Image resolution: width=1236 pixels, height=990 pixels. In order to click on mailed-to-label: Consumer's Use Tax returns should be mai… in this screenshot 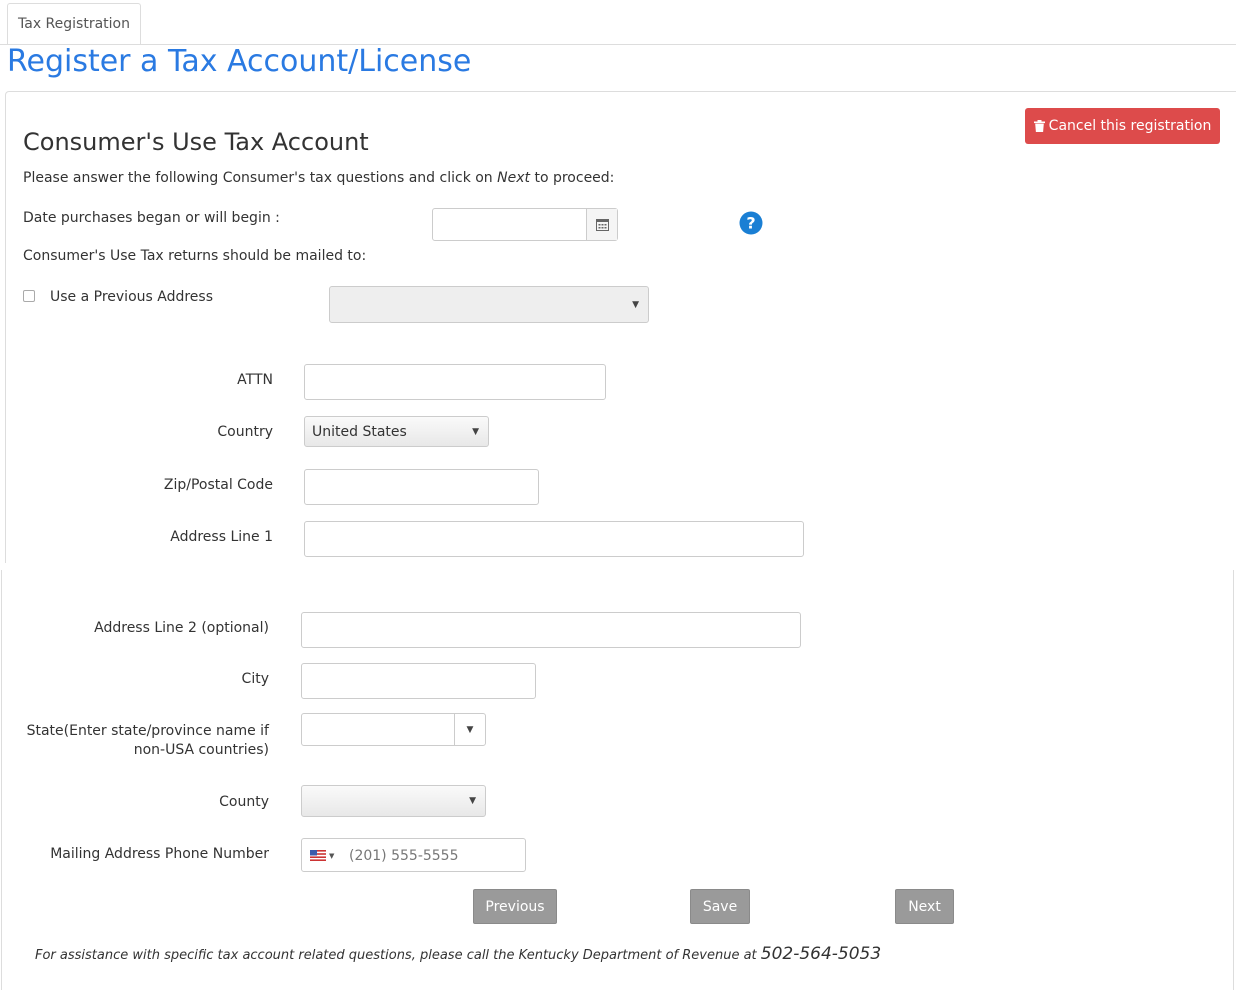, I will do `click(195, 256)`.